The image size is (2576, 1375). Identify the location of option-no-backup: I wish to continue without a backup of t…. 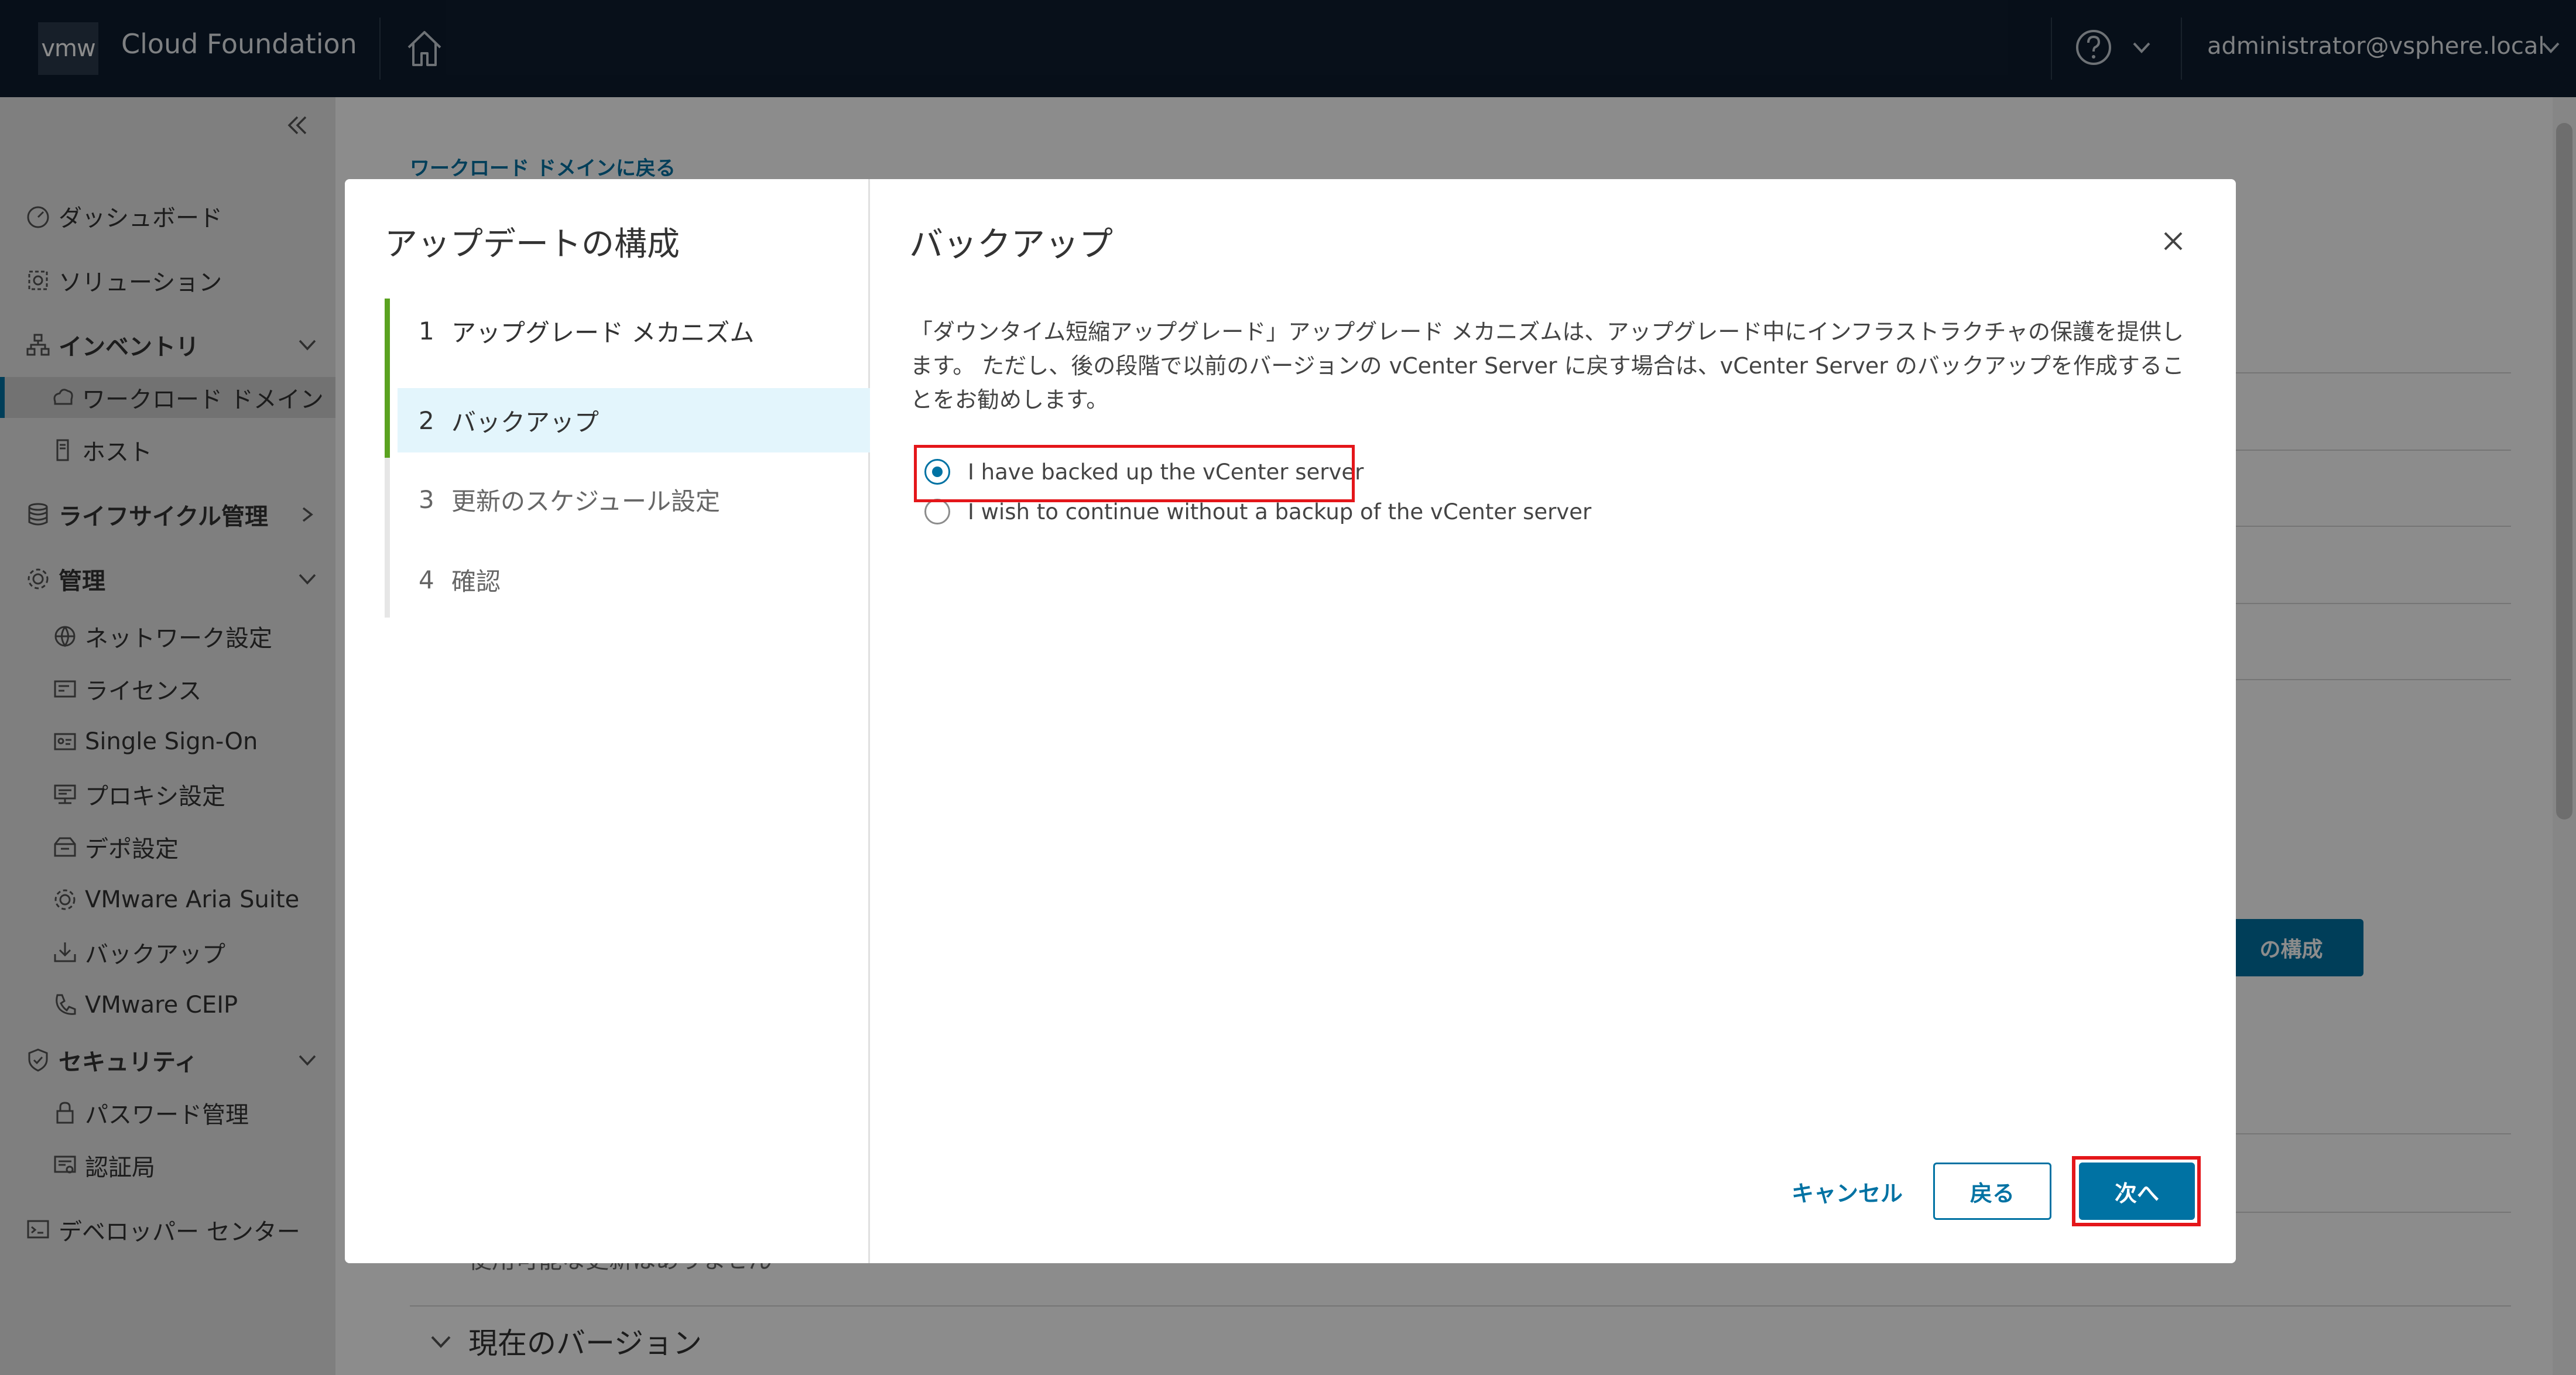
(1257, 511).